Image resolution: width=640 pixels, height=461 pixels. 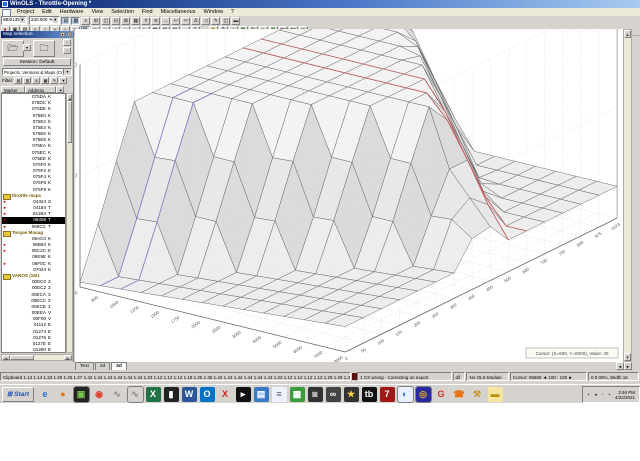 What do you see at coordinates (84, 366) in the screenshot?
I see `tab-text: Text` at bounding box center [84, 366].